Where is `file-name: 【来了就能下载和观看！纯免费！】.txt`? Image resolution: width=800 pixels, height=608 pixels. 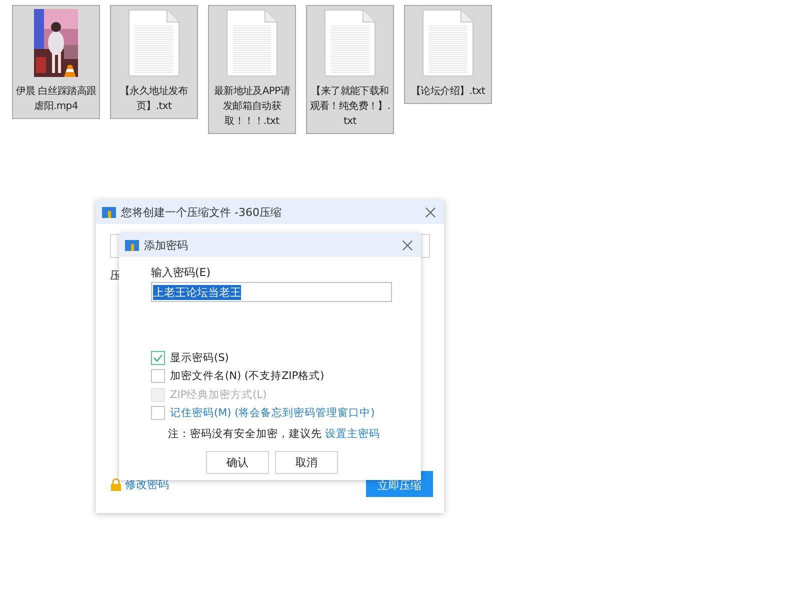 file-name: 【来了就能下载和观看！纯免费！】.txt is located at coordinates (350, 106).